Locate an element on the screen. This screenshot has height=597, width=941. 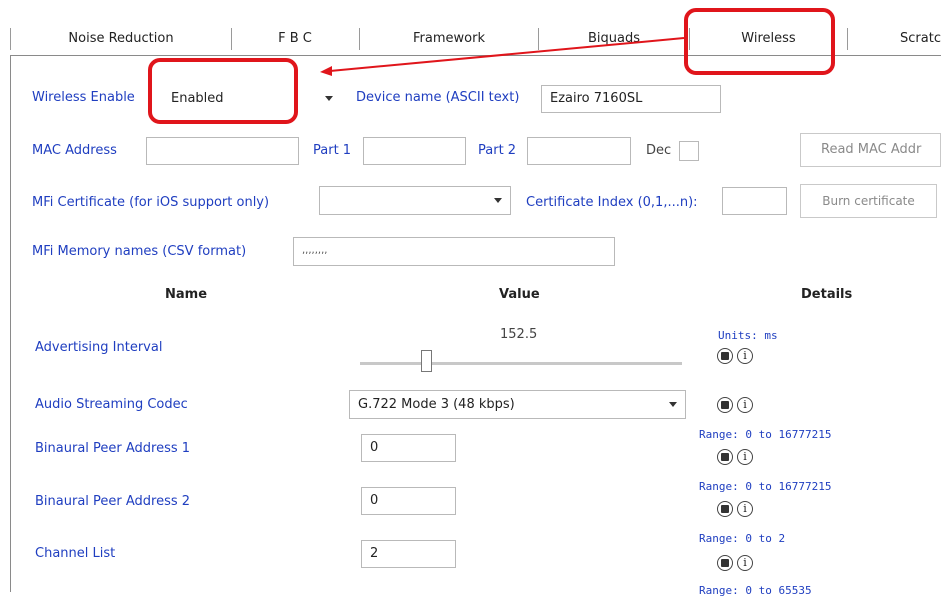
annotation-arrow is located at coordinates (502, 56).